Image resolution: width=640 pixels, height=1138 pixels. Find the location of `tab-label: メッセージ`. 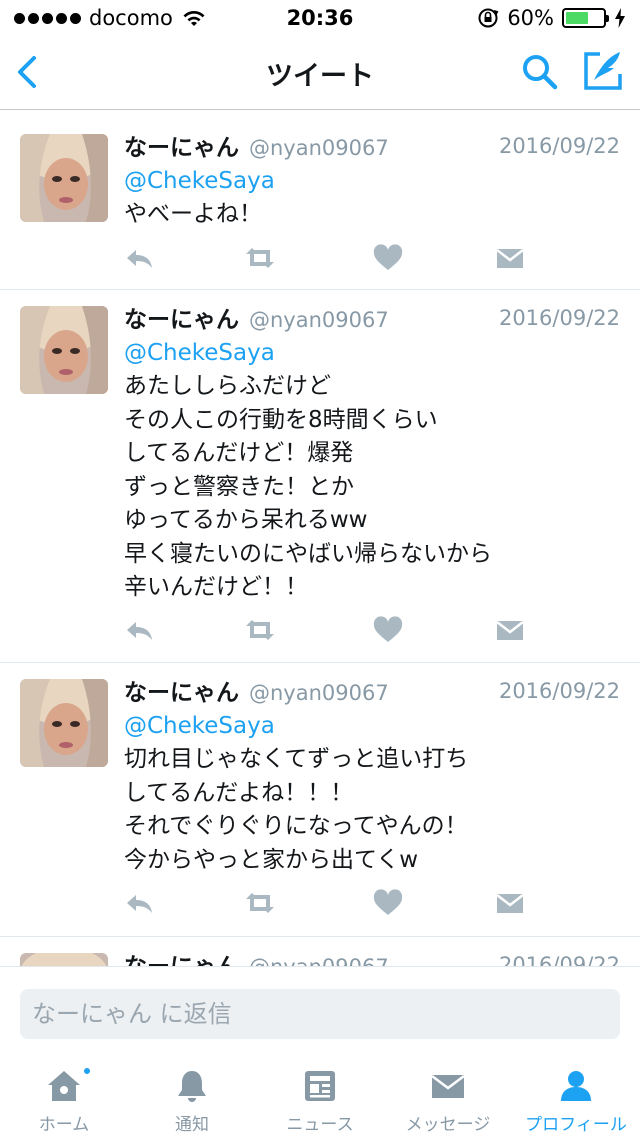

tab-label: メッセージ is located at coordinates (448, 1125).